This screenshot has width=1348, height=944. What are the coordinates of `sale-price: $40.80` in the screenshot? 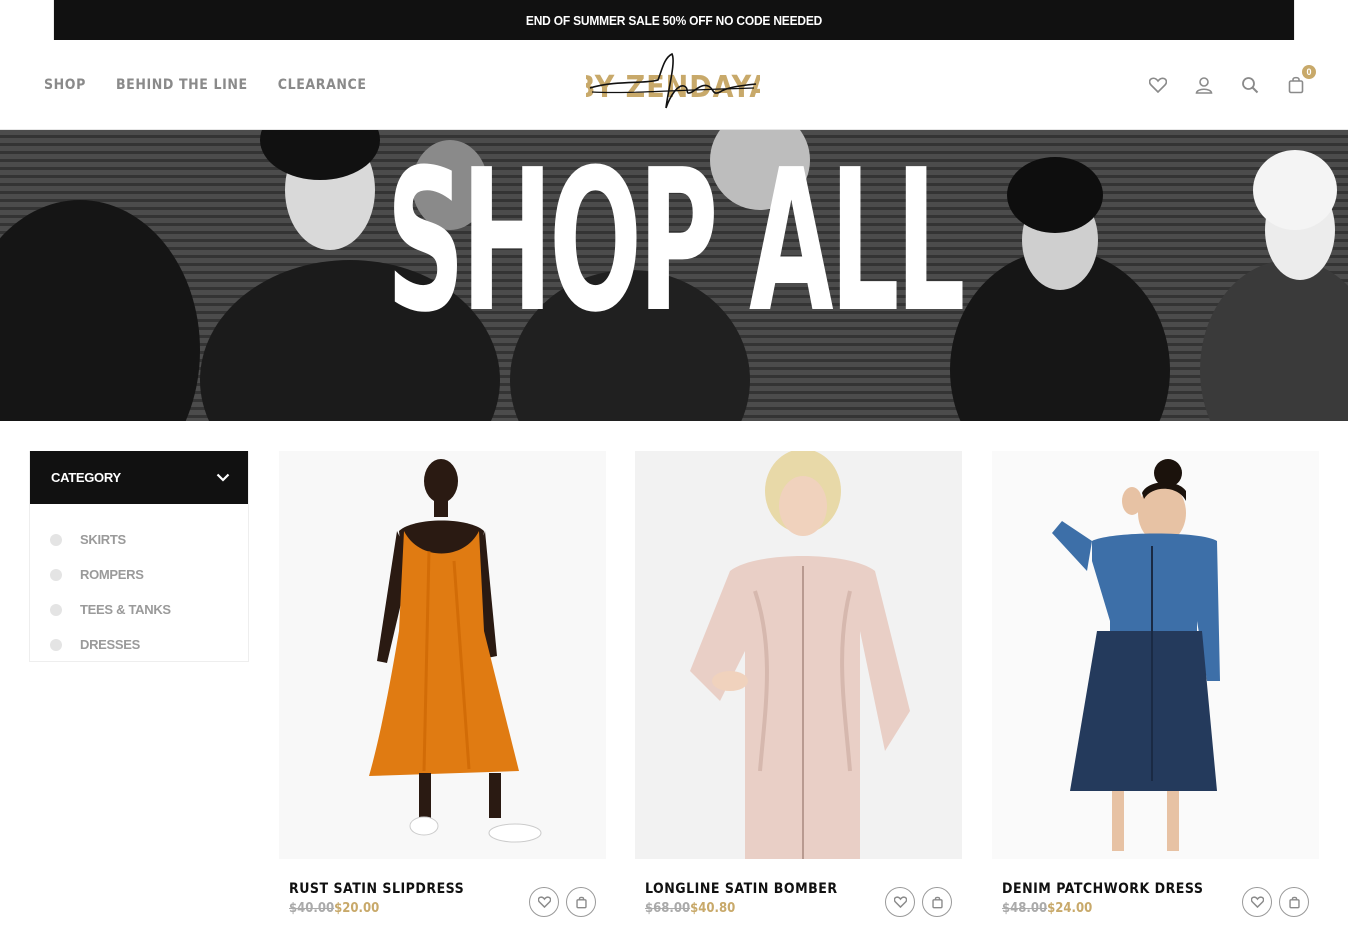 It's located at (713, 908).